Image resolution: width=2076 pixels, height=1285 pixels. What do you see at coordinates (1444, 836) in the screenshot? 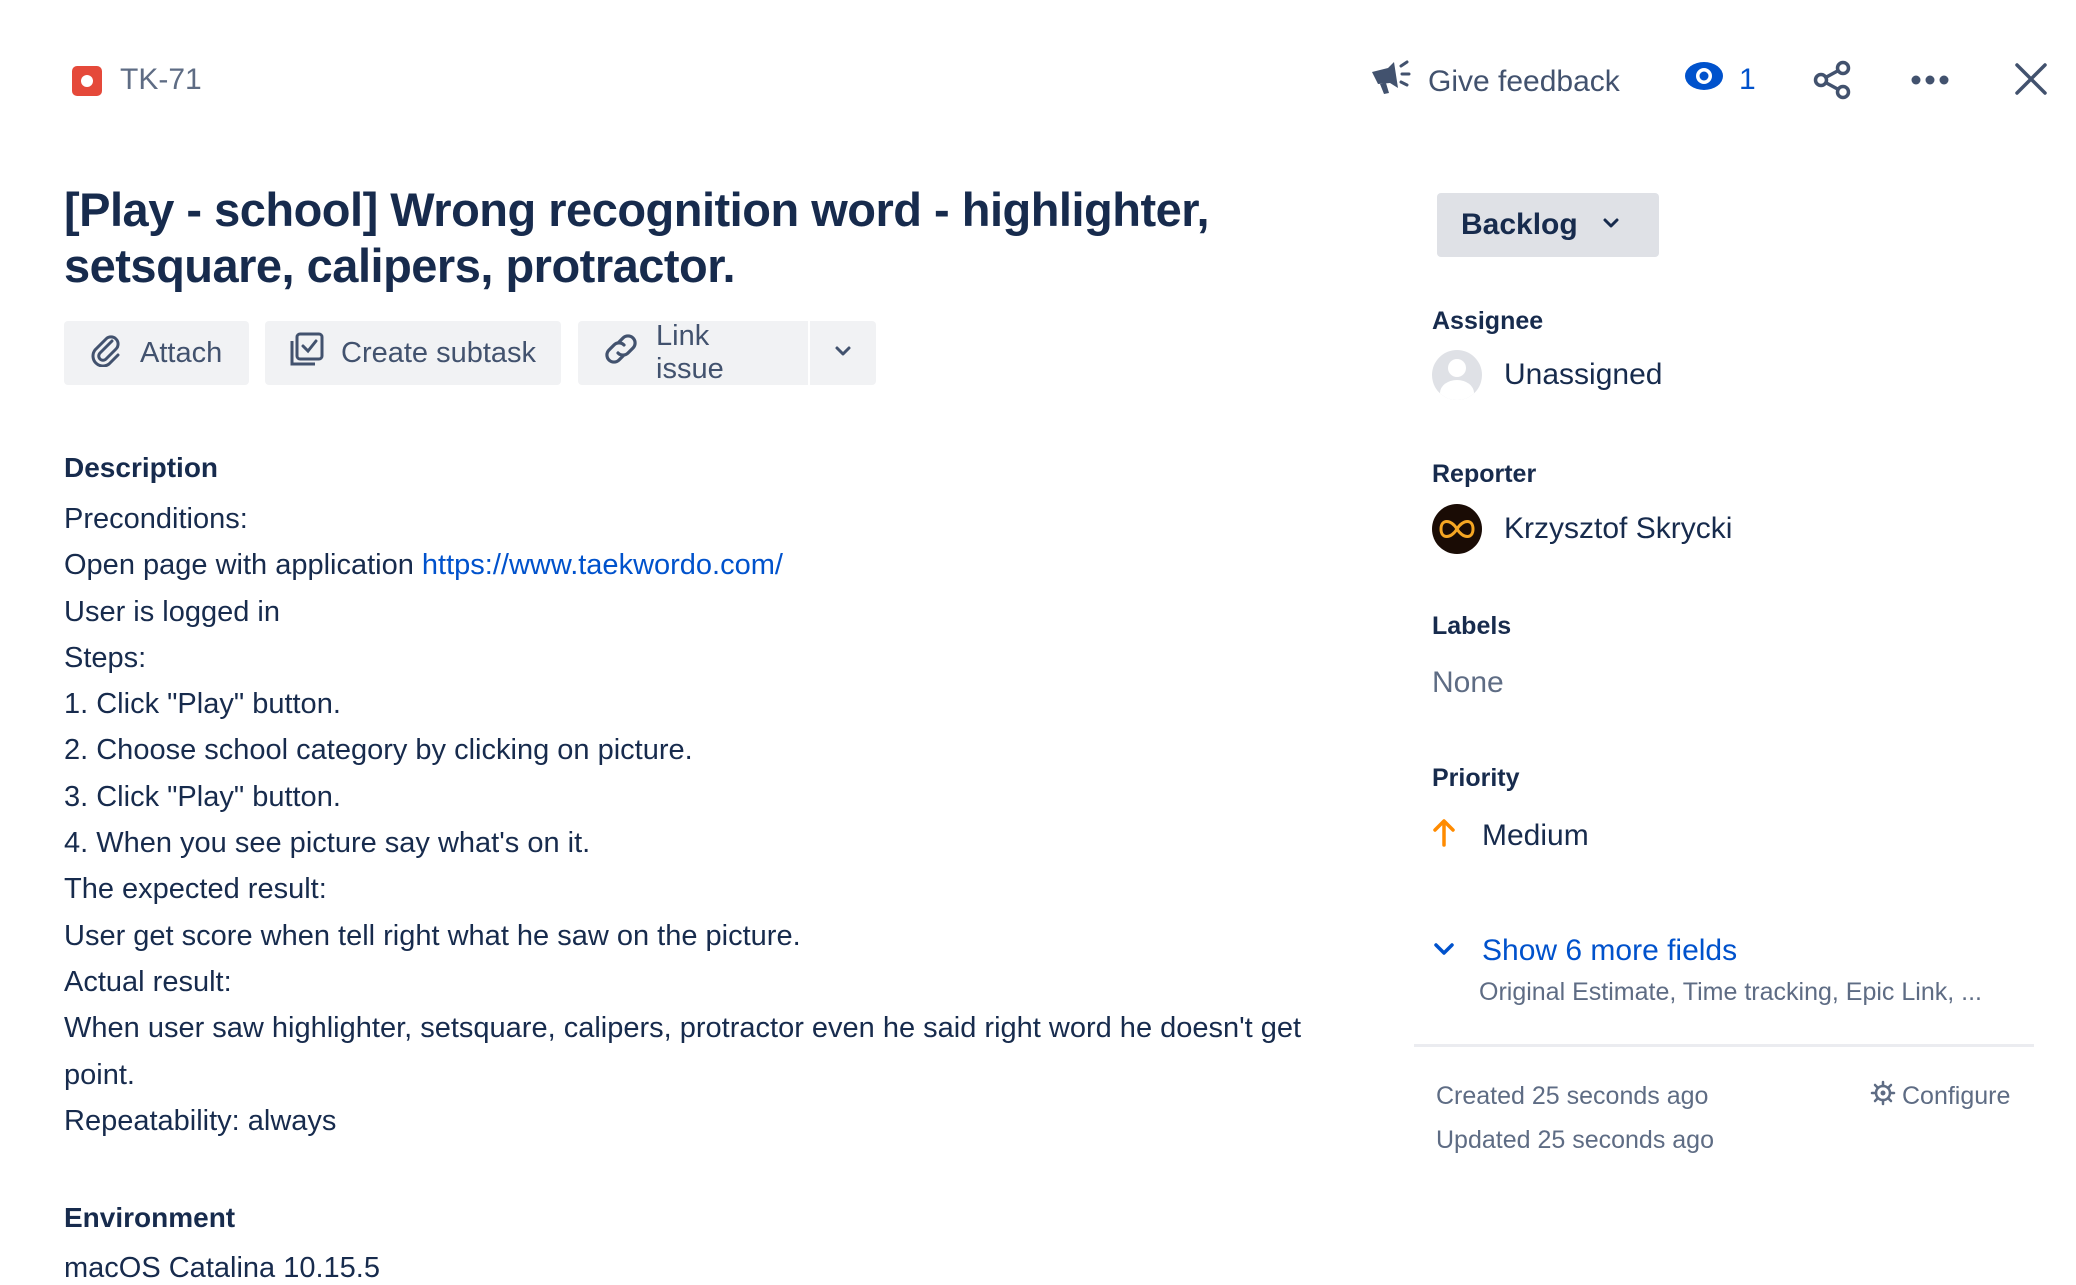
I see `arrow-up-icon` at bounding box center [1444, 836].